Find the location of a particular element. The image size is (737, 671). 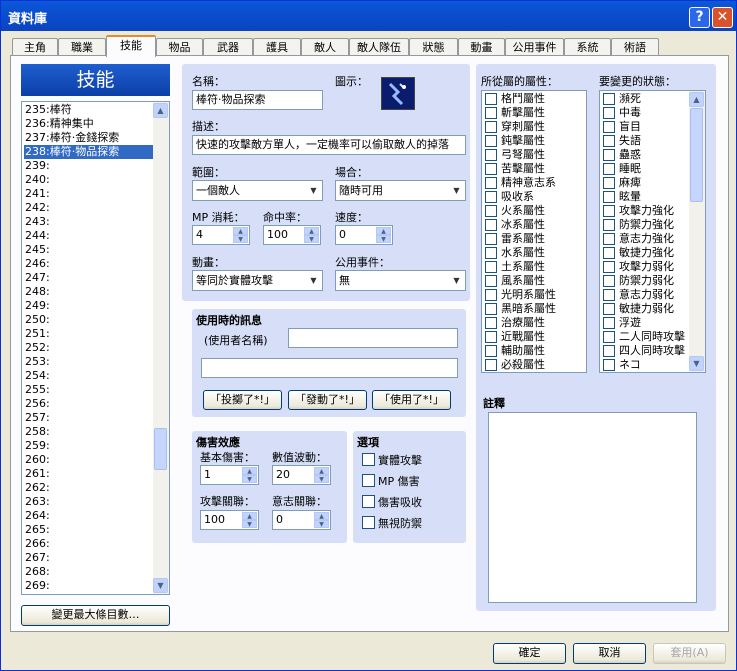

elements-item: 輔助屬性 is located at coordinates (535, 351).